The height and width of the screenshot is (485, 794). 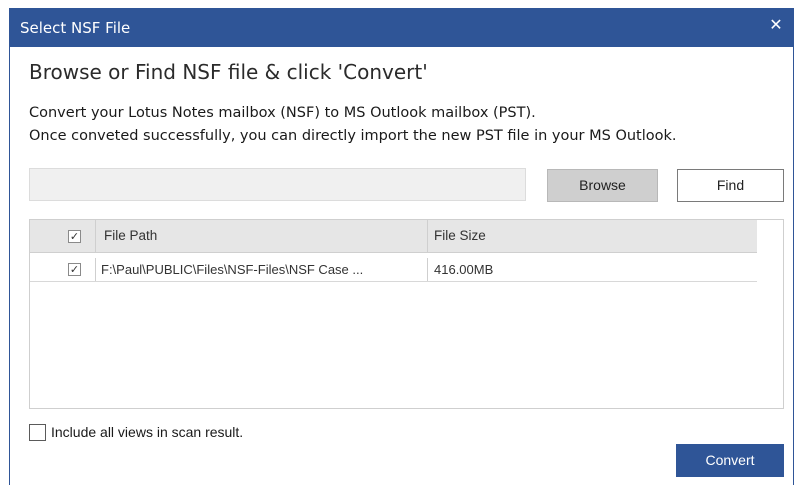 I want to click on column-header-file-path: File Path, so click(x=262, y=236).